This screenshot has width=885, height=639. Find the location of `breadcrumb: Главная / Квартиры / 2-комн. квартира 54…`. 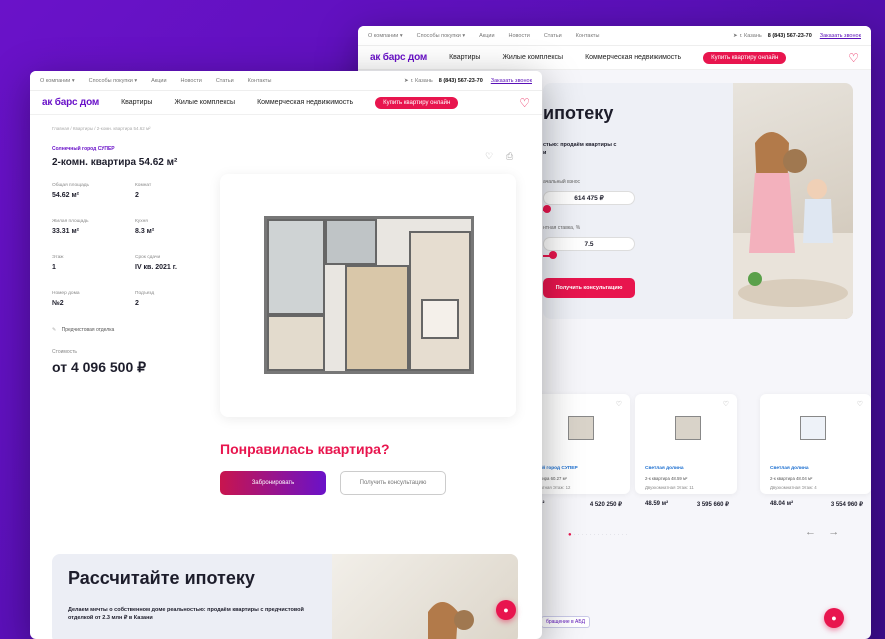

breadcrumb: Главная / Квартиры / 2-комн. квартира 54… is located at coordinates (101, 128).